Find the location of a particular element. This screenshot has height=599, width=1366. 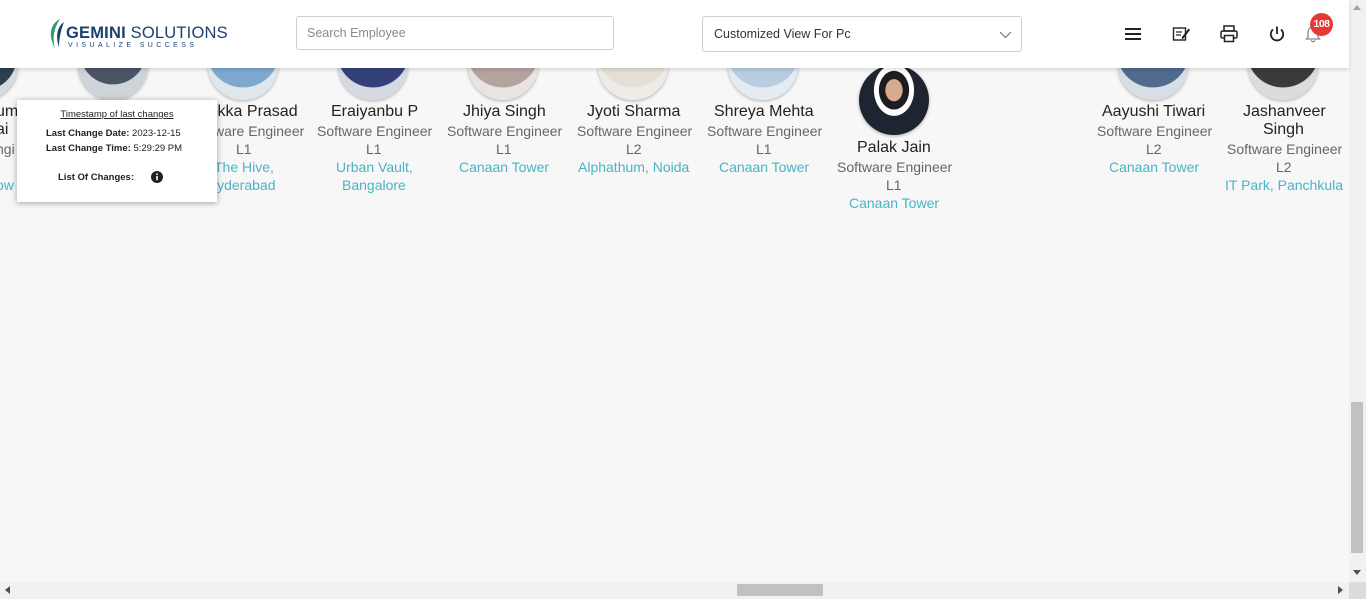

employee-name: ai is located at coordinates (4, 130).